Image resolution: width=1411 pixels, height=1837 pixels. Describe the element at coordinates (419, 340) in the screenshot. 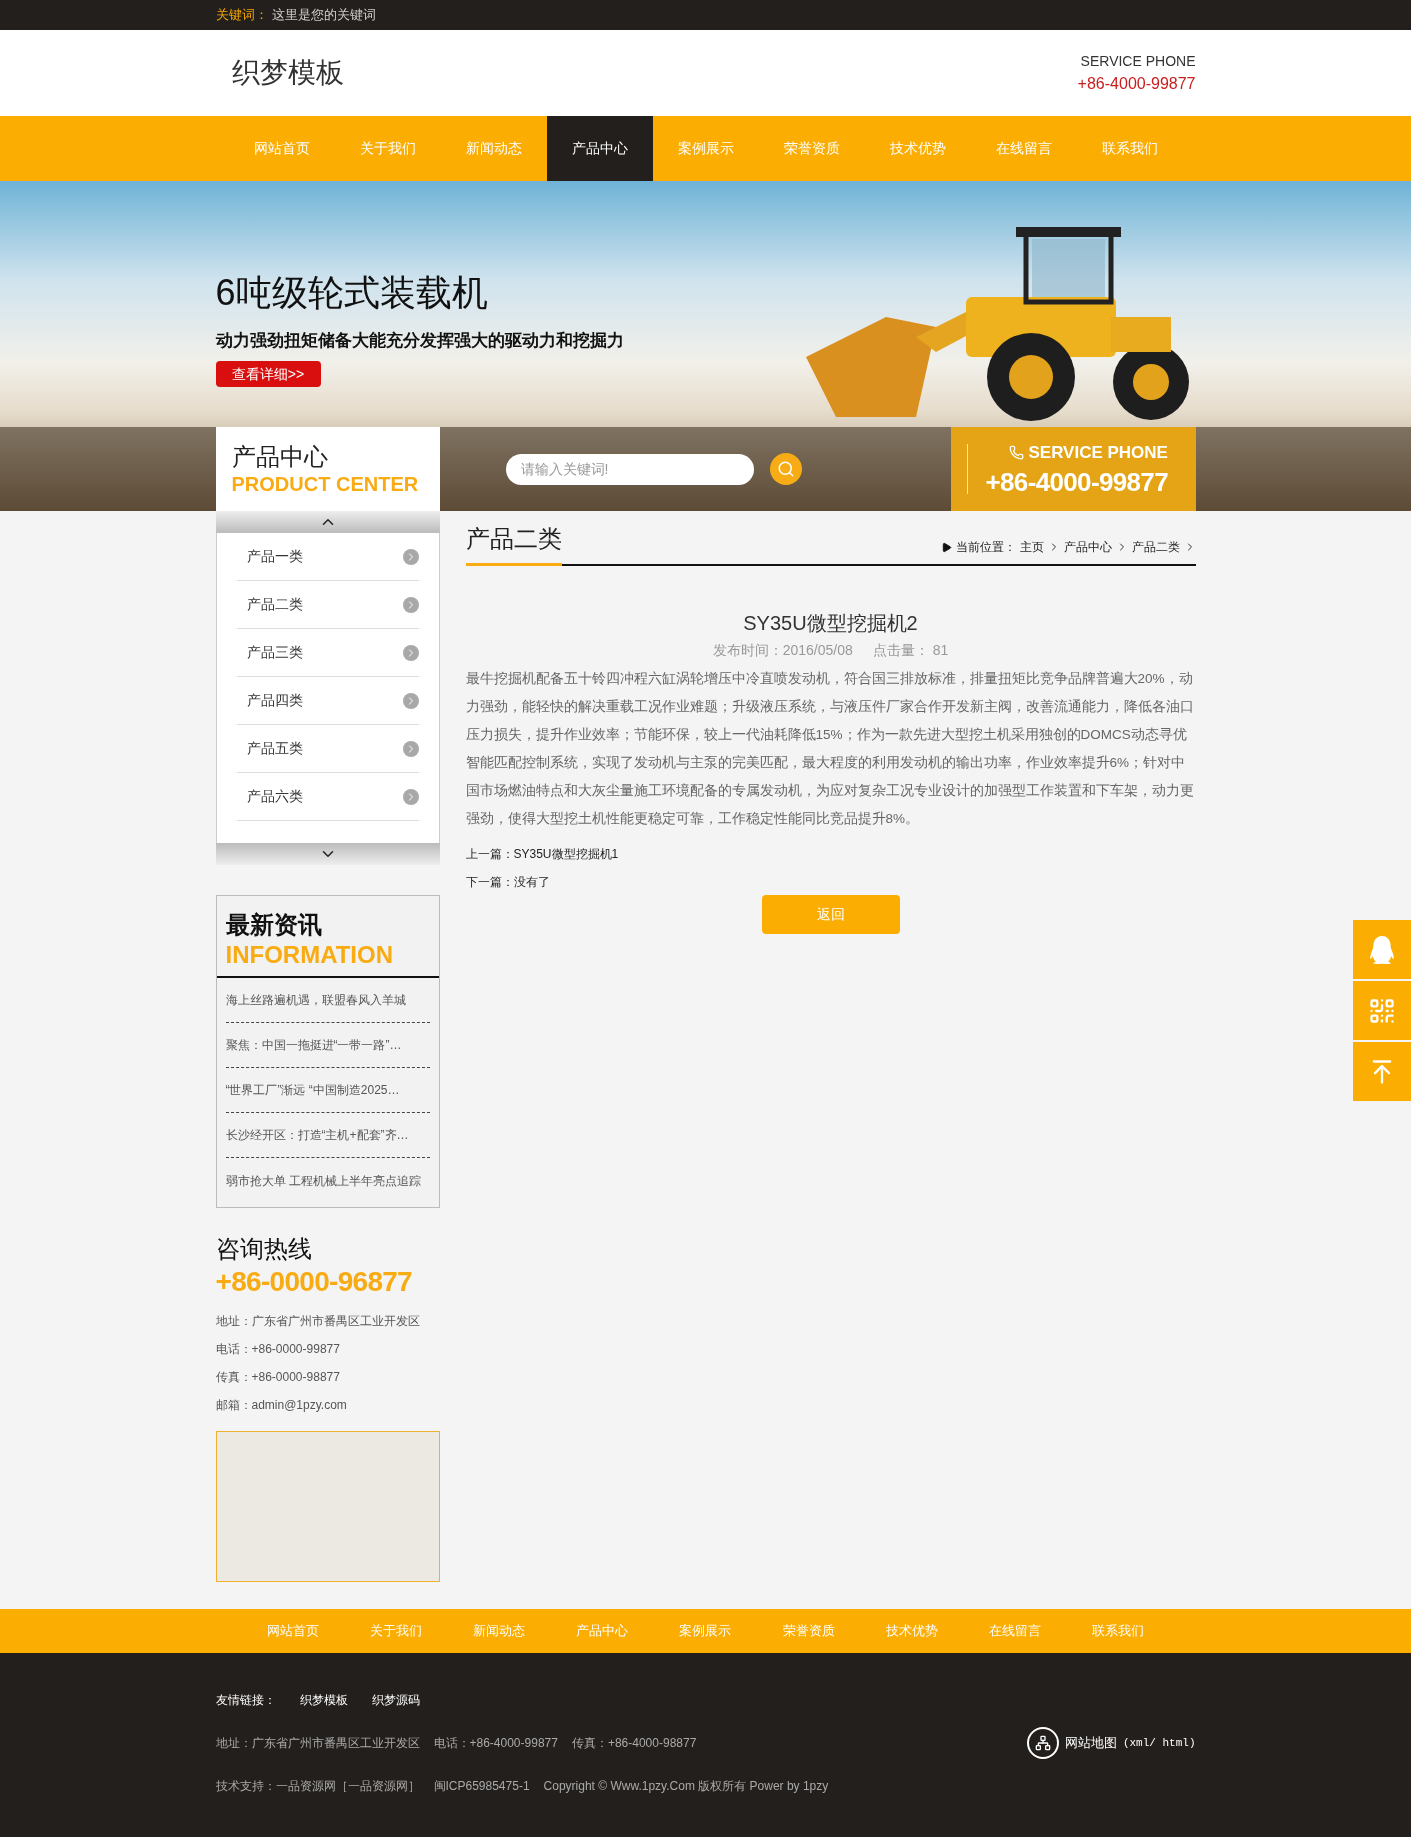

I see `banner-subtitle: 动力强劲扭矩储备大能充分发挥强大的驱动力和挖掘力` at that location.